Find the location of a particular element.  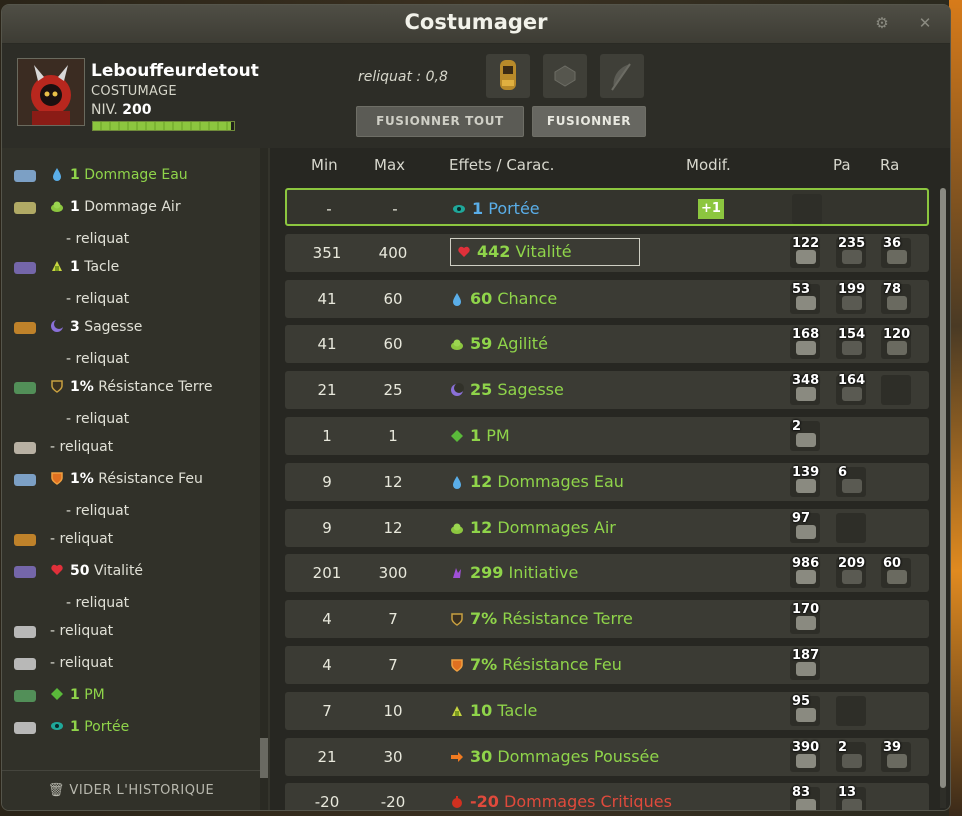

row-effect: 12 Dommages Air is located at coordinates (533, 527).